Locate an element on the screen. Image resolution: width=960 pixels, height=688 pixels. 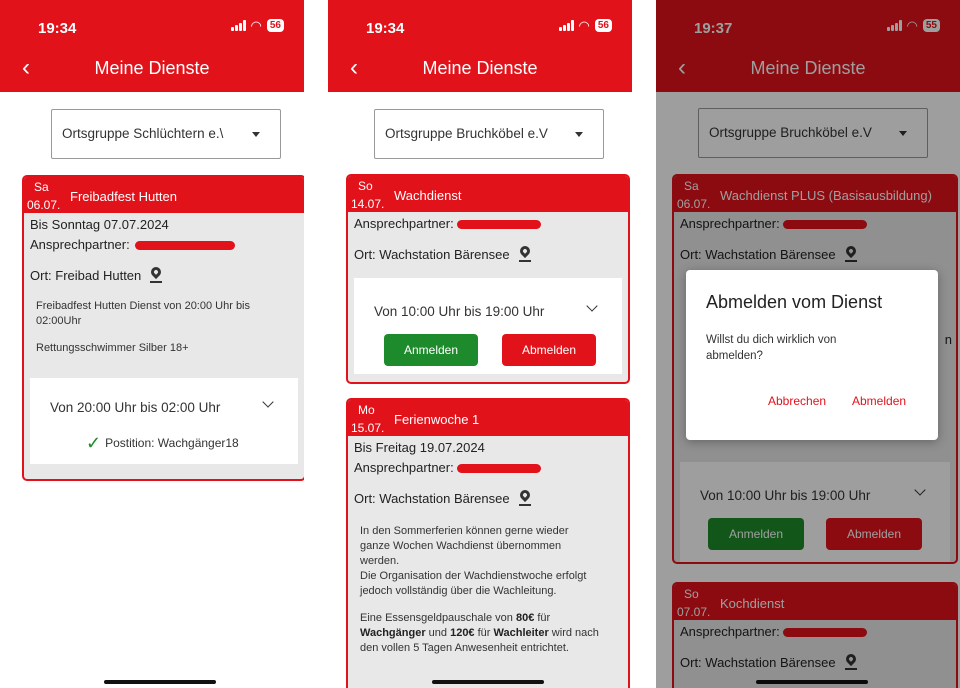
group-select-value: Ortsgruppe Bruchköbel e.V is located at coordinates (466, 133).